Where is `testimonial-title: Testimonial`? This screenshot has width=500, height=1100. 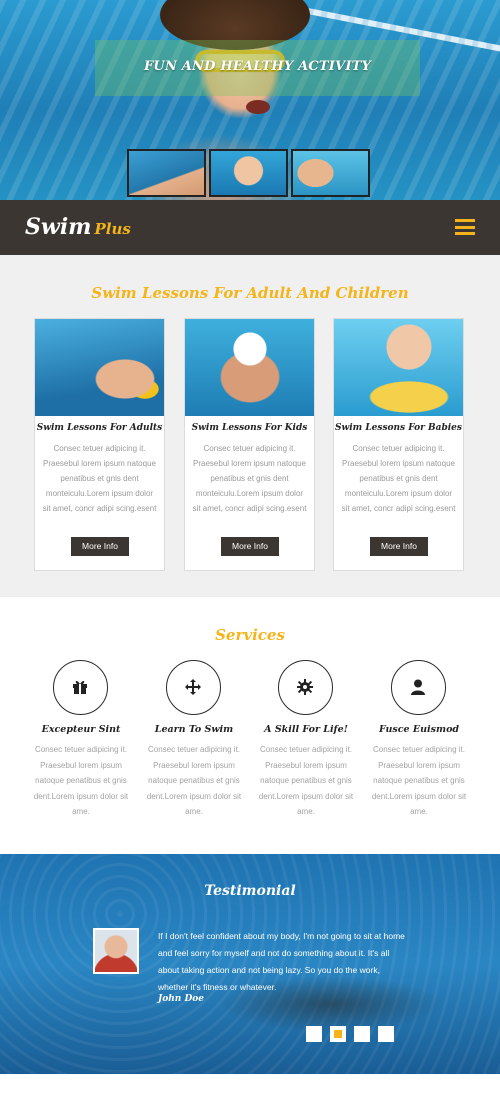 testimonial-title: Testimonial is located at coordinates (250, 891).